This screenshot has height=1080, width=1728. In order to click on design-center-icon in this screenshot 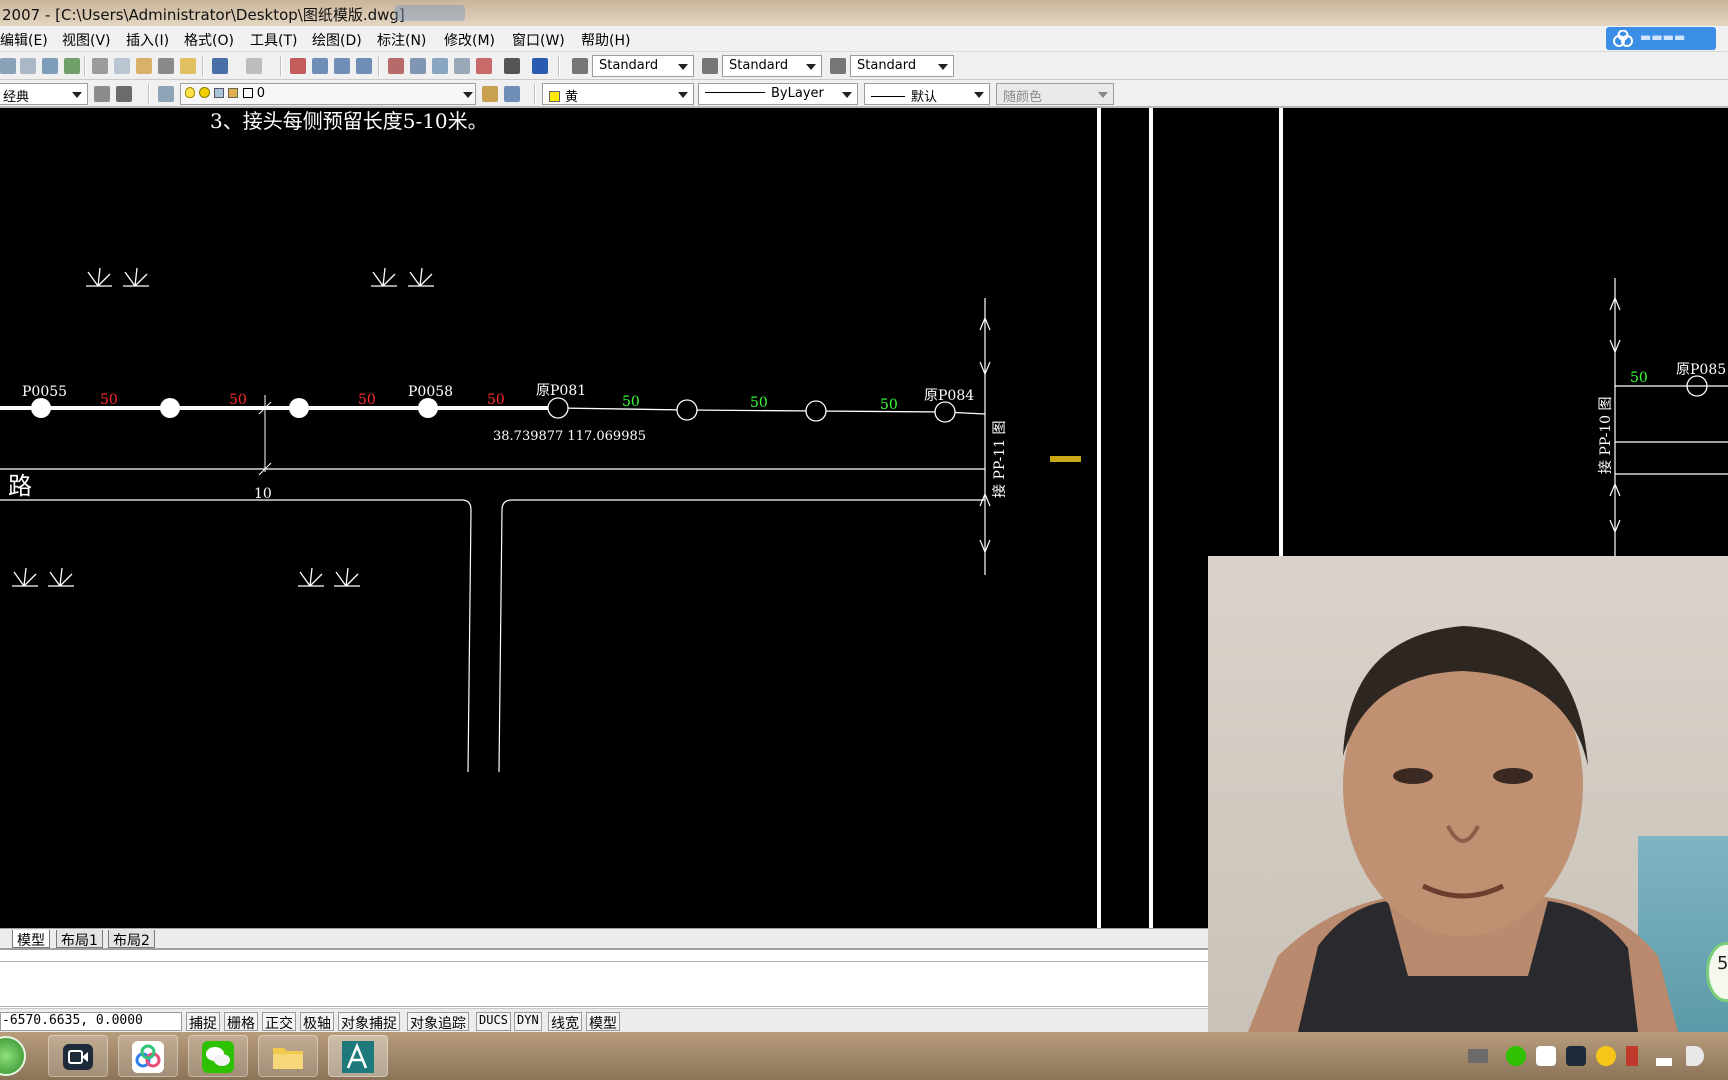, I will do `click(418, 66)`.